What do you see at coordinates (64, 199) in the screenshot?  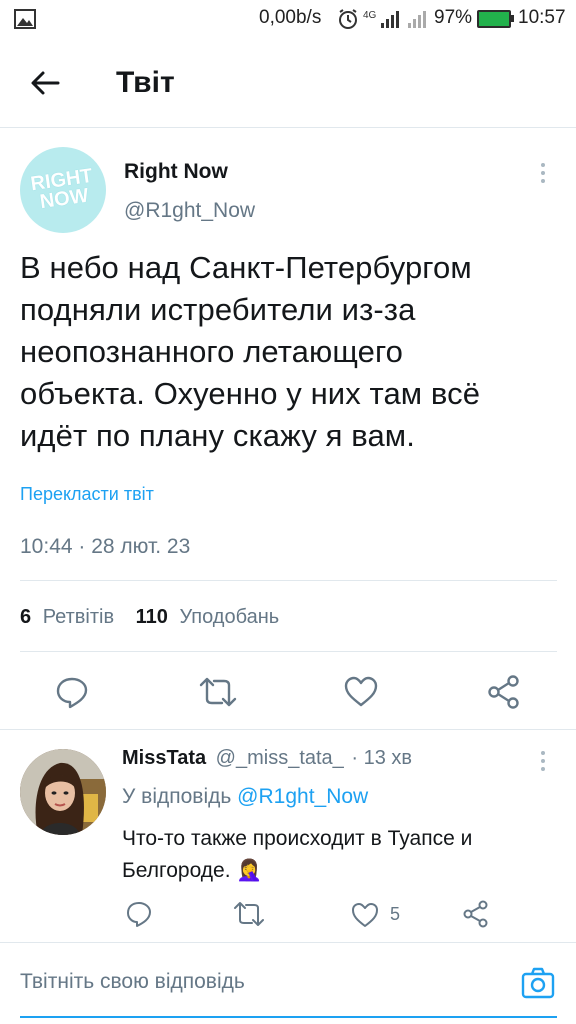 I see `avatar-logo-line-2: NOW` at bounding box center [64, 199].